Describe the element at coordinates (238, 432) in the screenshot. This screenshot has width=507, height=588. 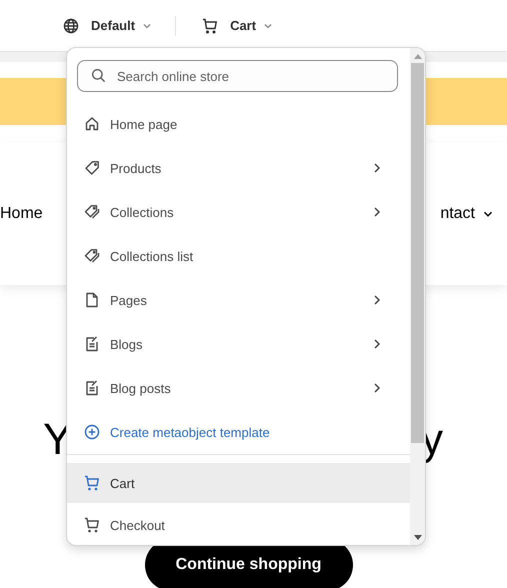
I see `menu-item: Create metaobject template` at that location.